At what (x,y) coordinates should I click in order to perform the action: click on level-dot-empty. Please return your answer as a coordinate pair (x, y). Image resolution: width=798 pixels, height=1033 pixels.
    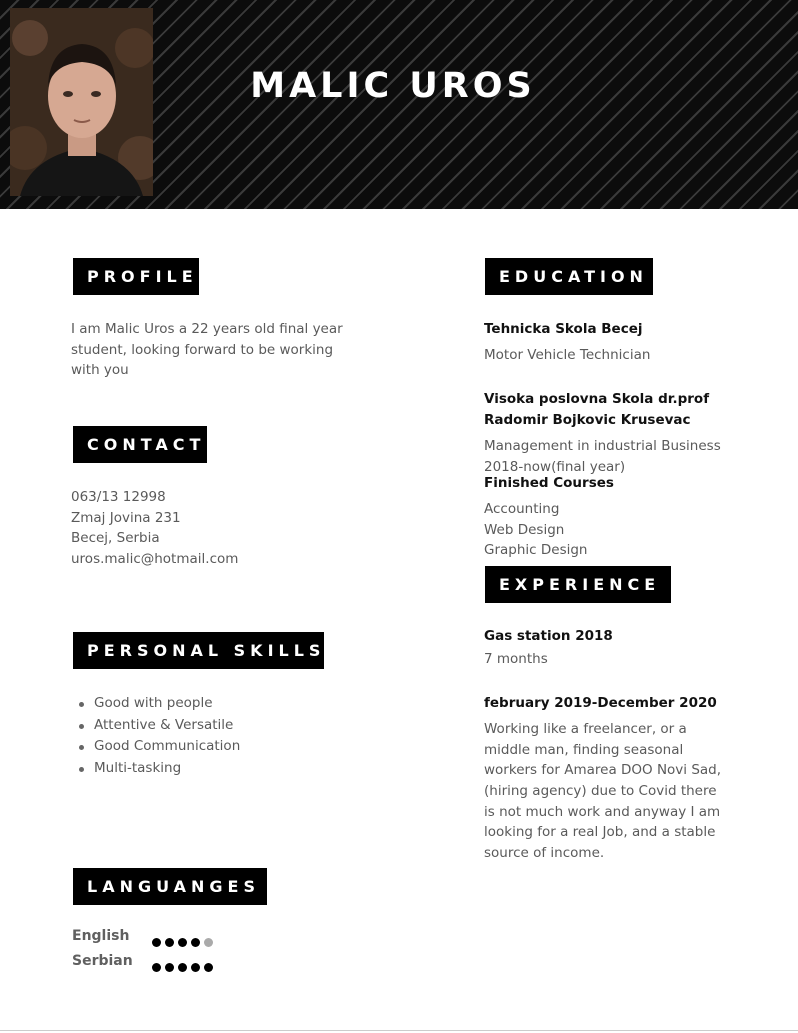
    Looking at the image, I should click on (208, 942).